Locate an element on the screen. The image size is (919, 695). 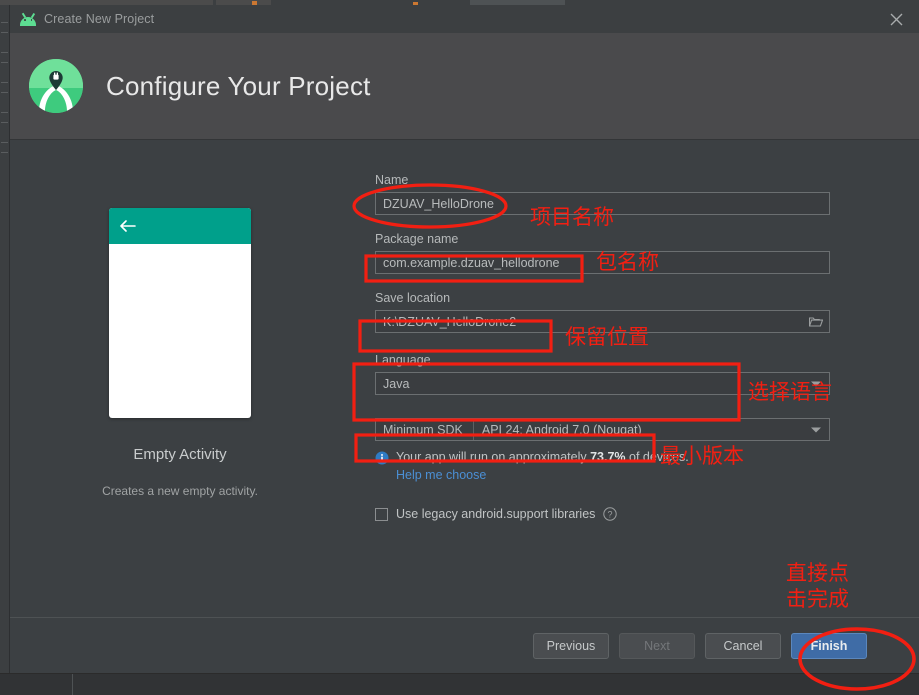
page-title: Configure Your Project is located at coordinates (238, 85).